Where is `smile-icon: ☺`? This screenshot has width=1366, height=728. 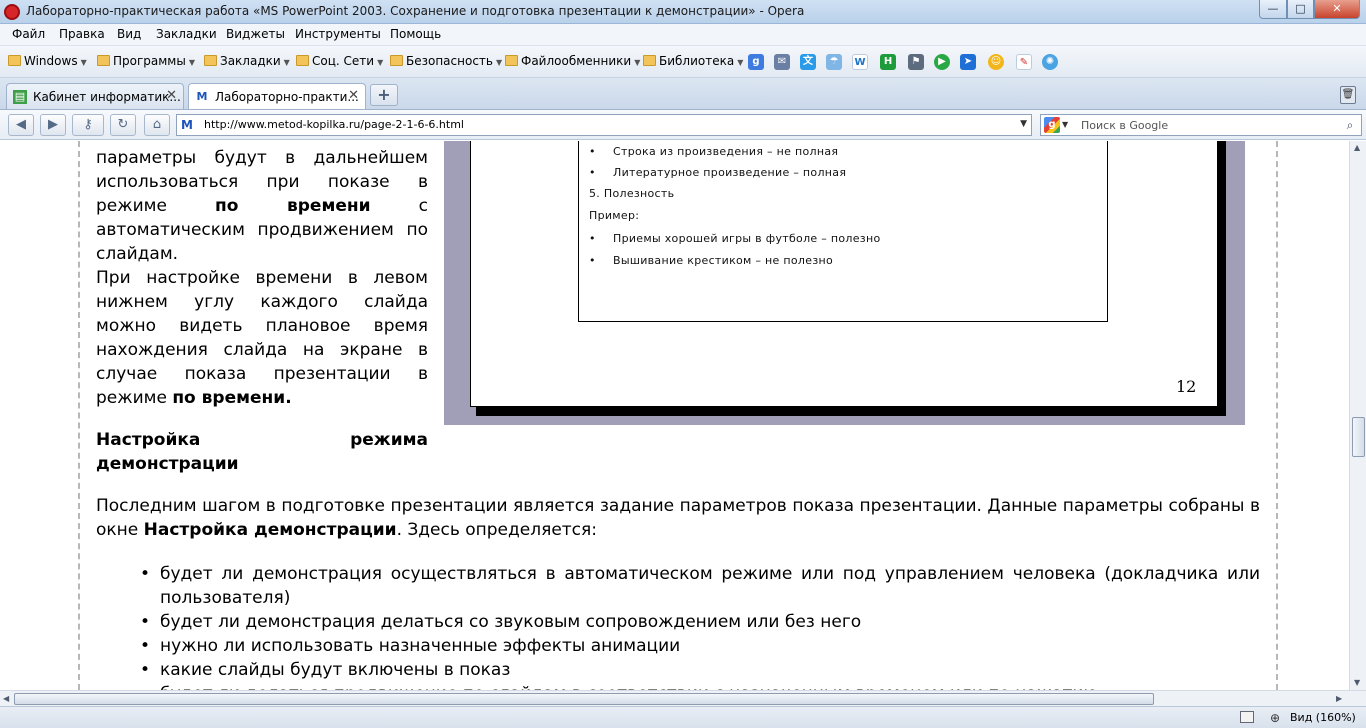
smile-icon: ☺ is located at coordinates (996, 62).